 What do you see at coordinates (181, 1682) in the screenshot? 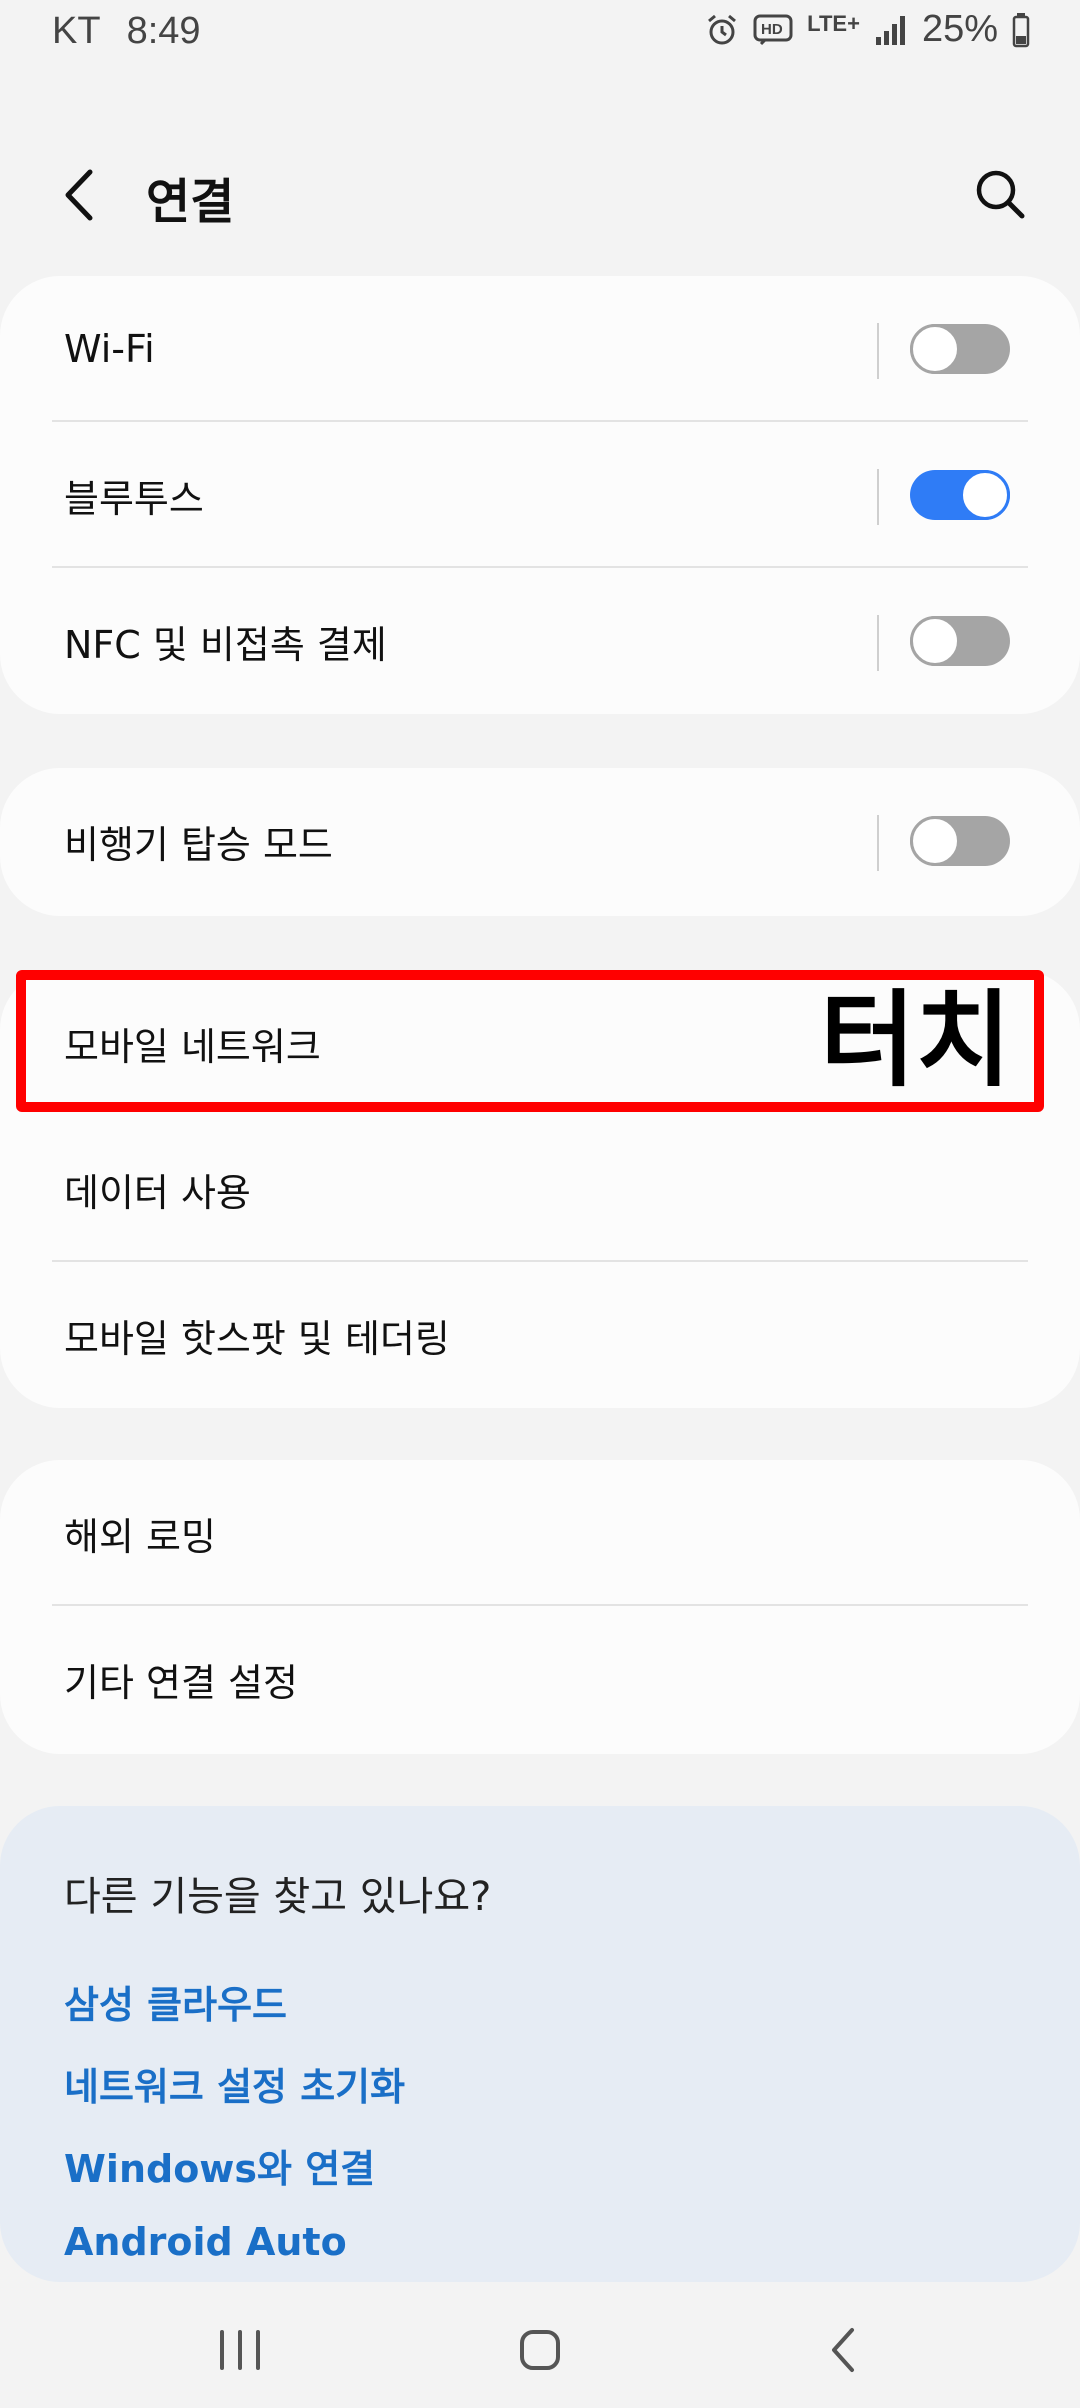
I see `settings-row-label: 기타 연결 설정` at bounding box center [181, 1682].